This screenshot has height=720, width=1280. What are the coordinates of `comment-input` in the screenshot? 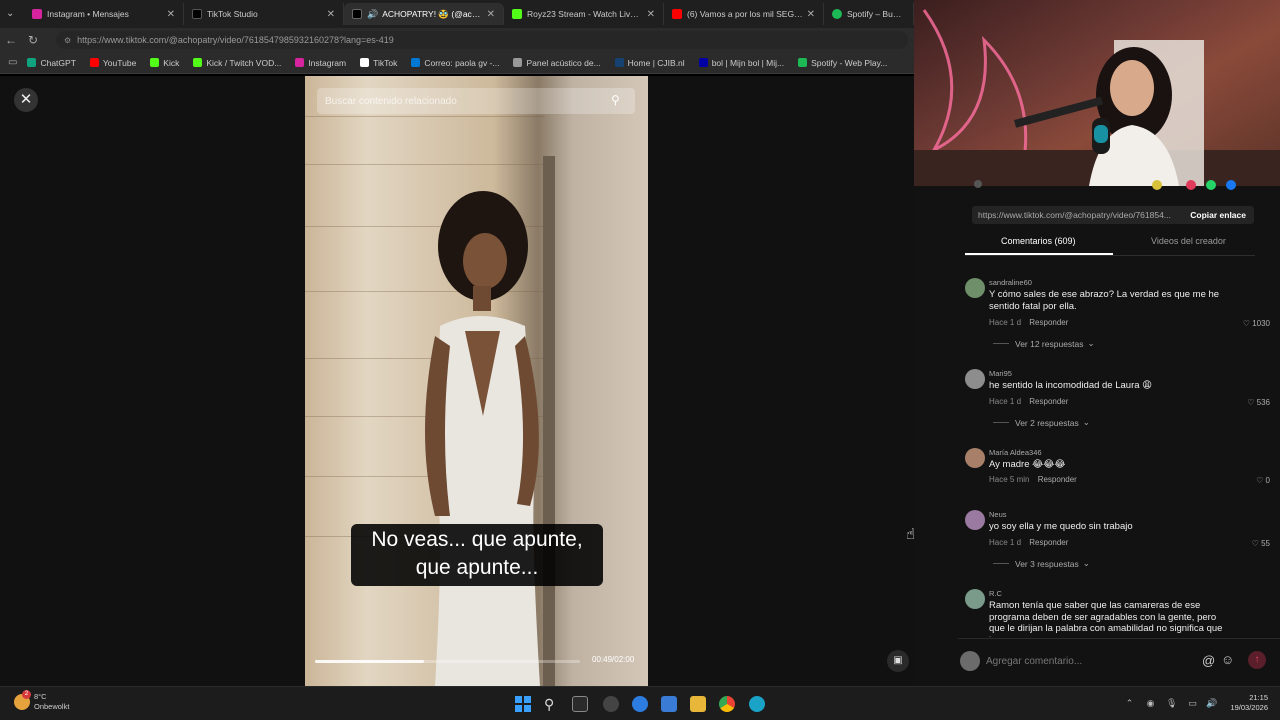 It's located at (1104, 661).